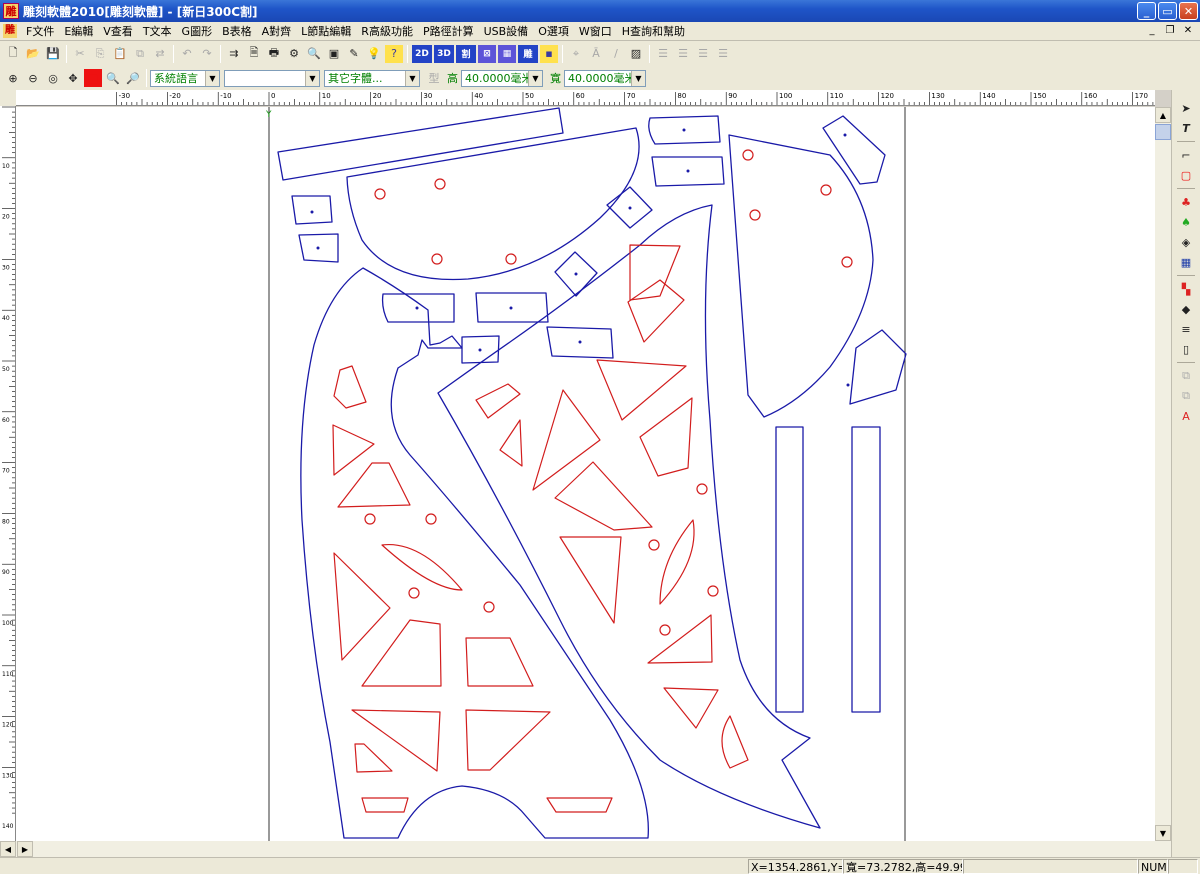  What do you see at coordinates (576, 54) in the screenshot?
I see `node-icon: ⌖` at bounding box center [576, 54].